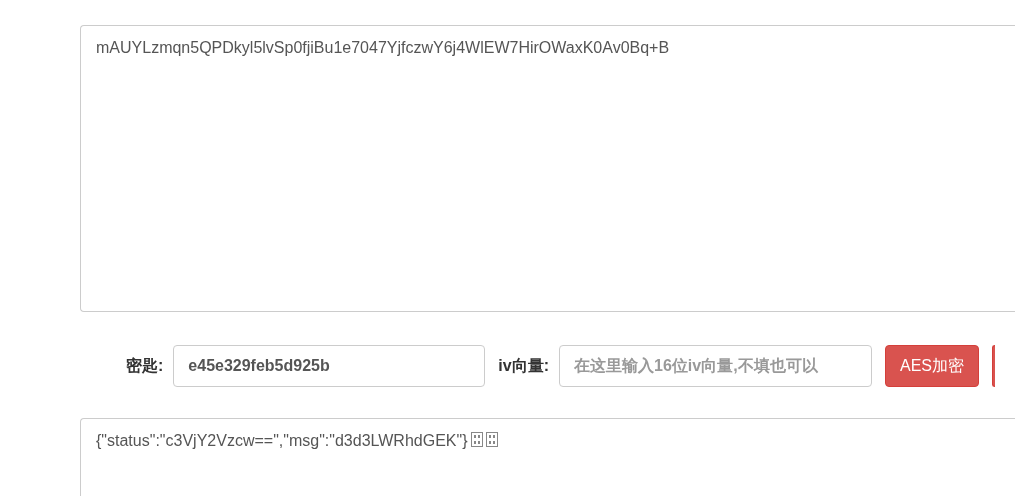  Describe the element at coordinates (329, 366) in the screenshot. I see `key-input: e45e329feb5d925b` at that location.